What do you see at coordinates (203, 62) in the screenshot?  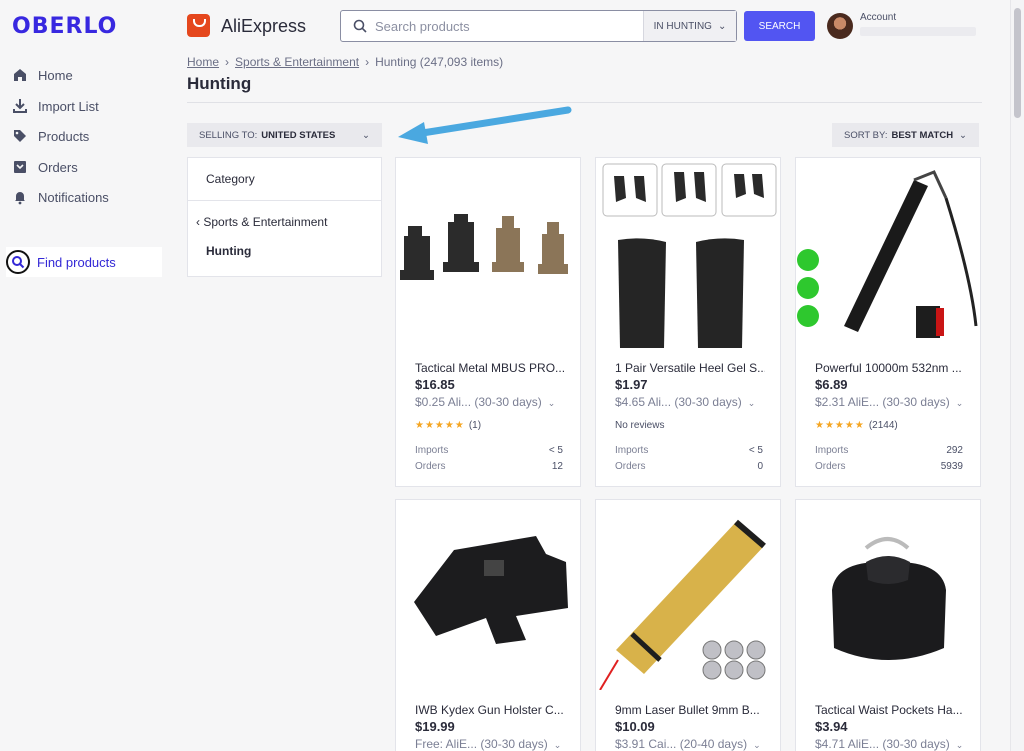 I see `breadcrumb-home-link: Home` at bounding box center [203, 62].